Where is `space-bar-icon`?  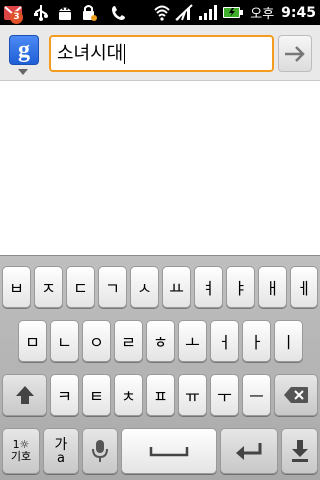
space-bar-icon is located at coordinates (169, 452).